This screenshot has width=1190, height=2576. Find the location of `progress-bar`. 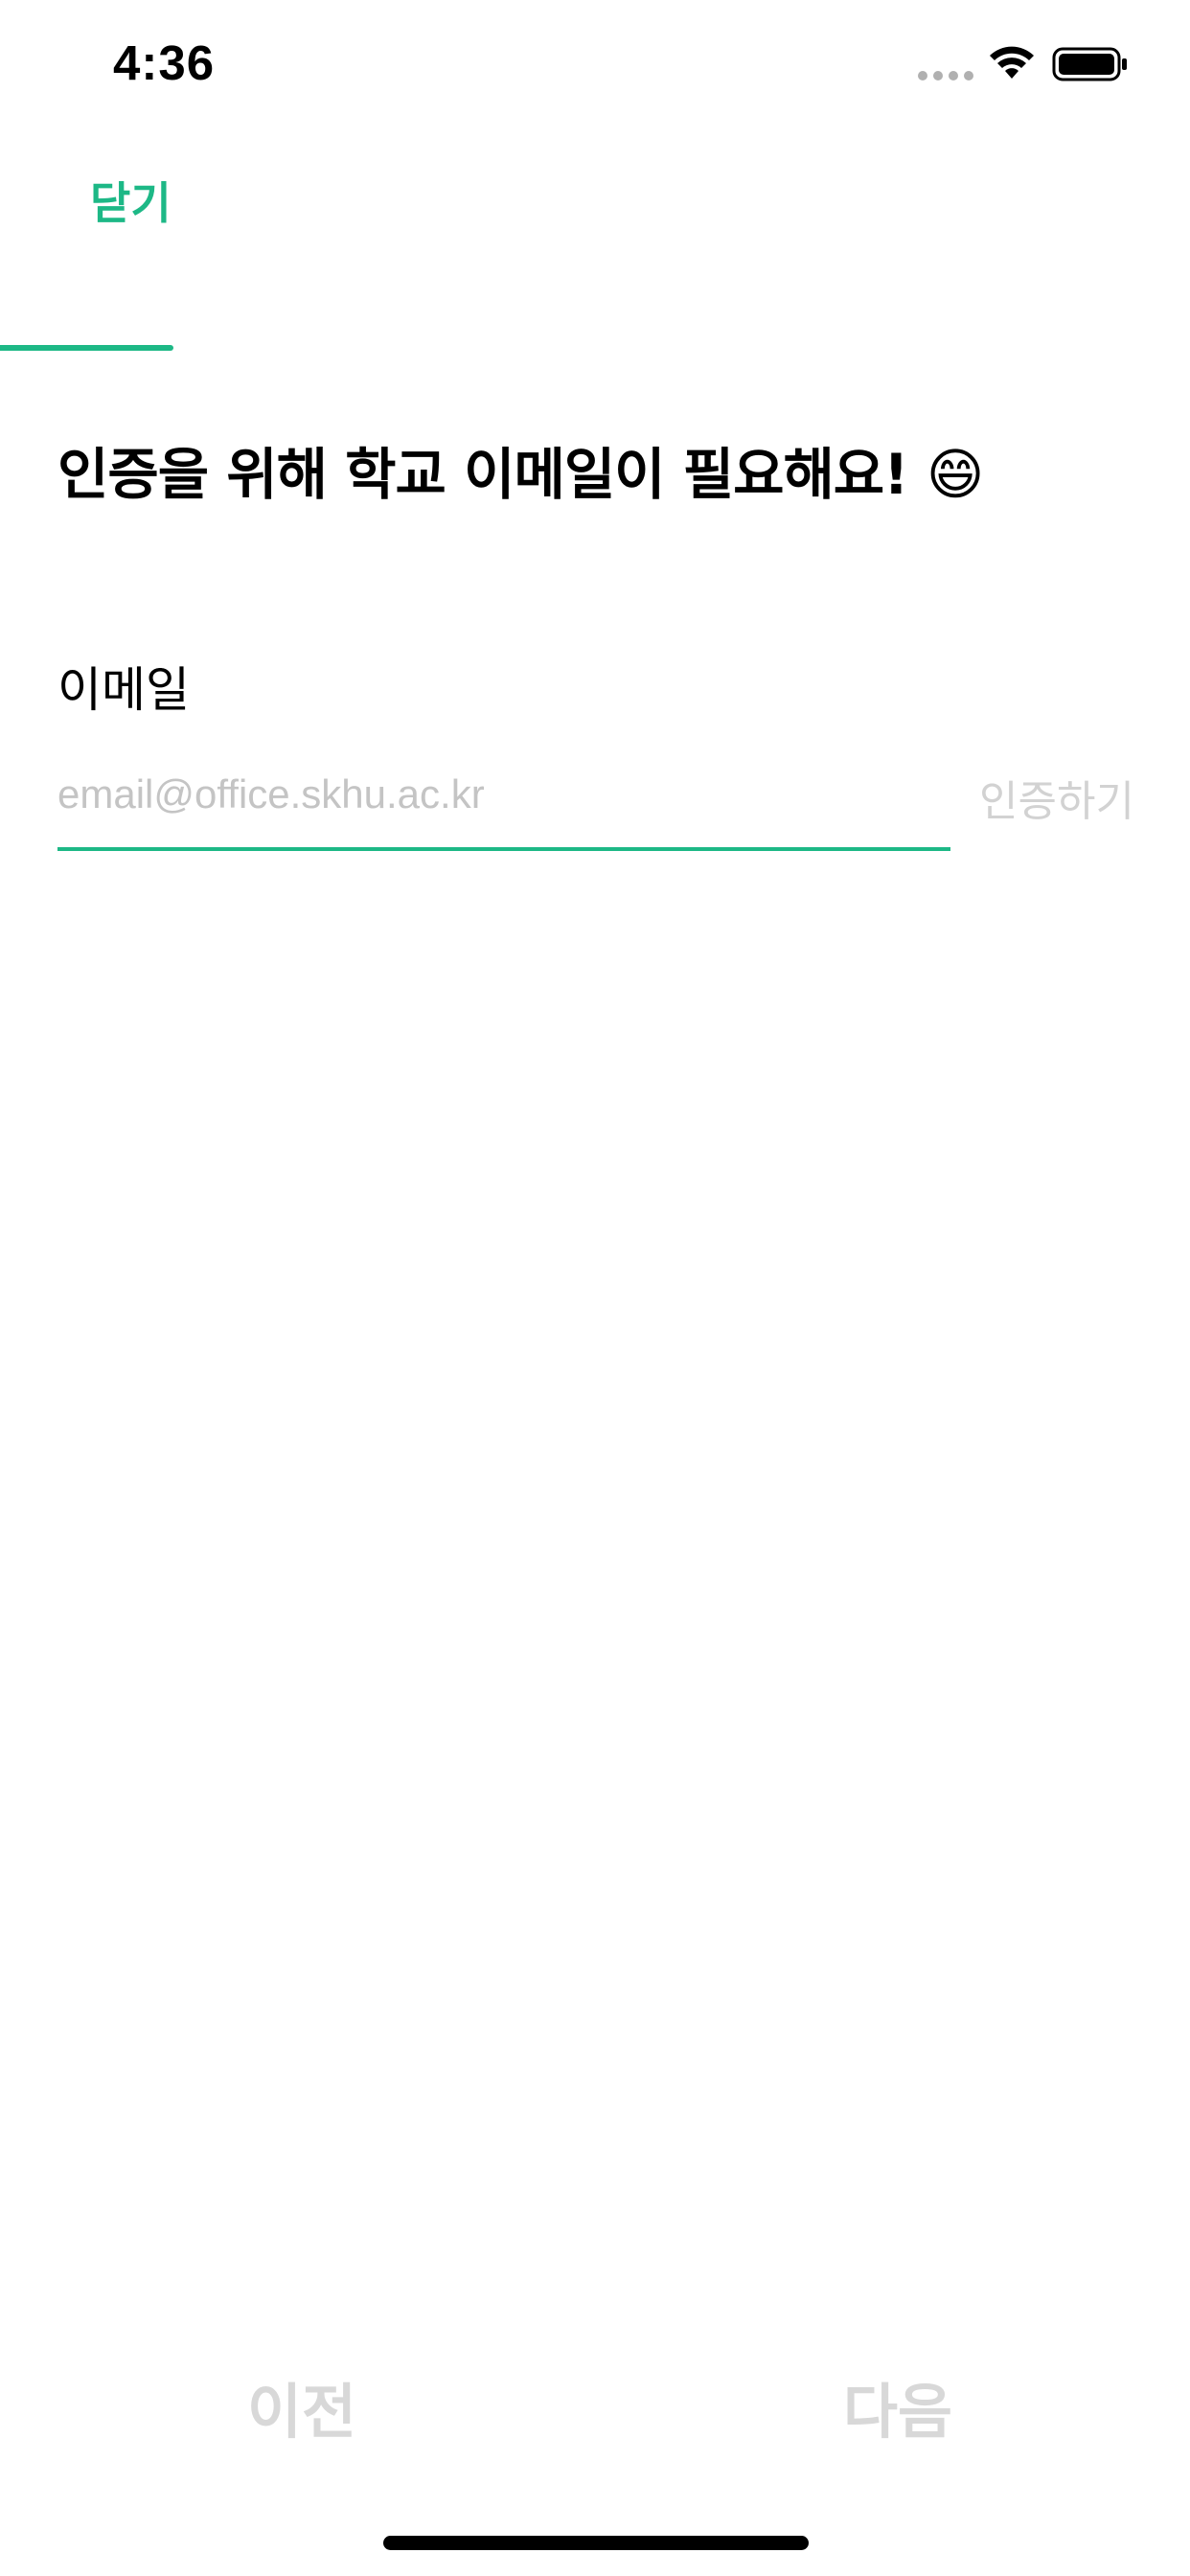

progress-bar is located at coordinates (595, 348).